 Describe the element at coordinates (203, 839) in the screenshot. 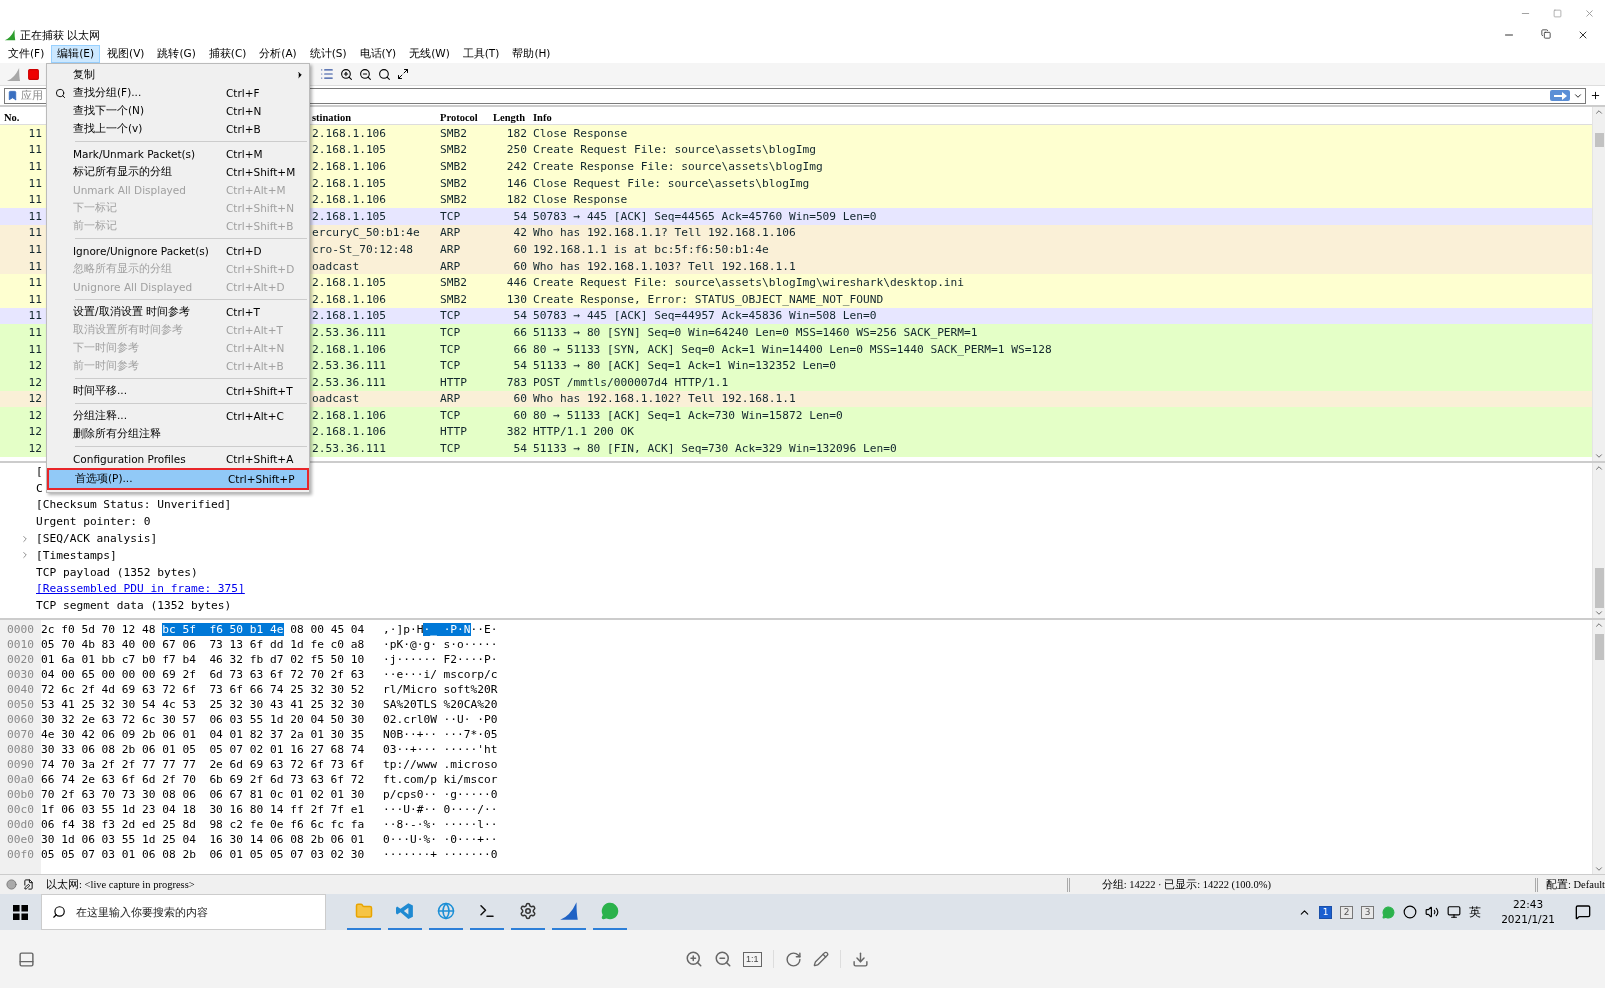

I see `hex-bytes: 30 1d 06 03 55 1d 25 04 16 30 14 06 08 2b 06 01` at that location.